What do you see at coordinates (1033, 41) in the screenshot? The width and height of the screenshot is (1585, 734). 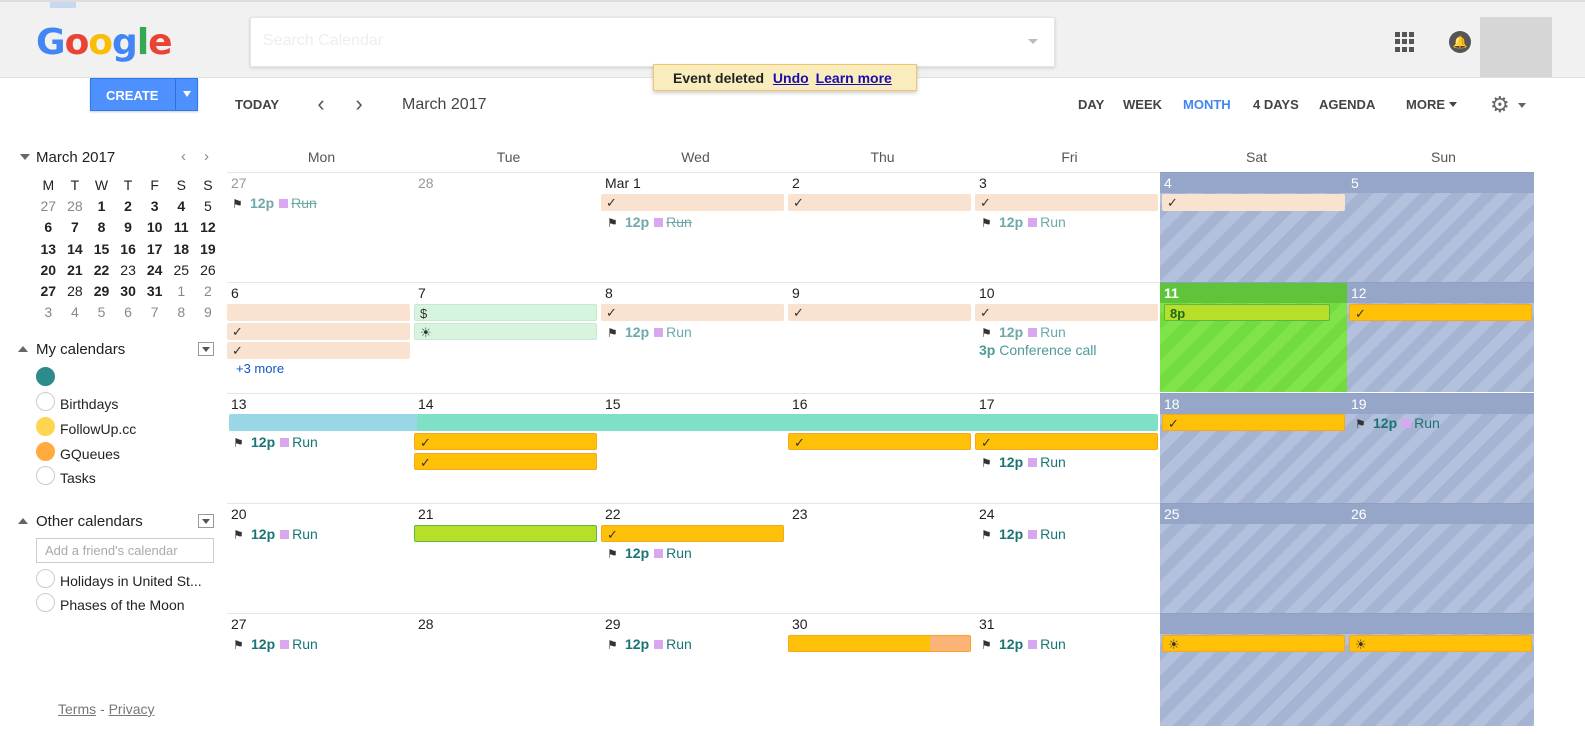 I see `search-options-dropdown-icon` at bounding box center [1033, 41].